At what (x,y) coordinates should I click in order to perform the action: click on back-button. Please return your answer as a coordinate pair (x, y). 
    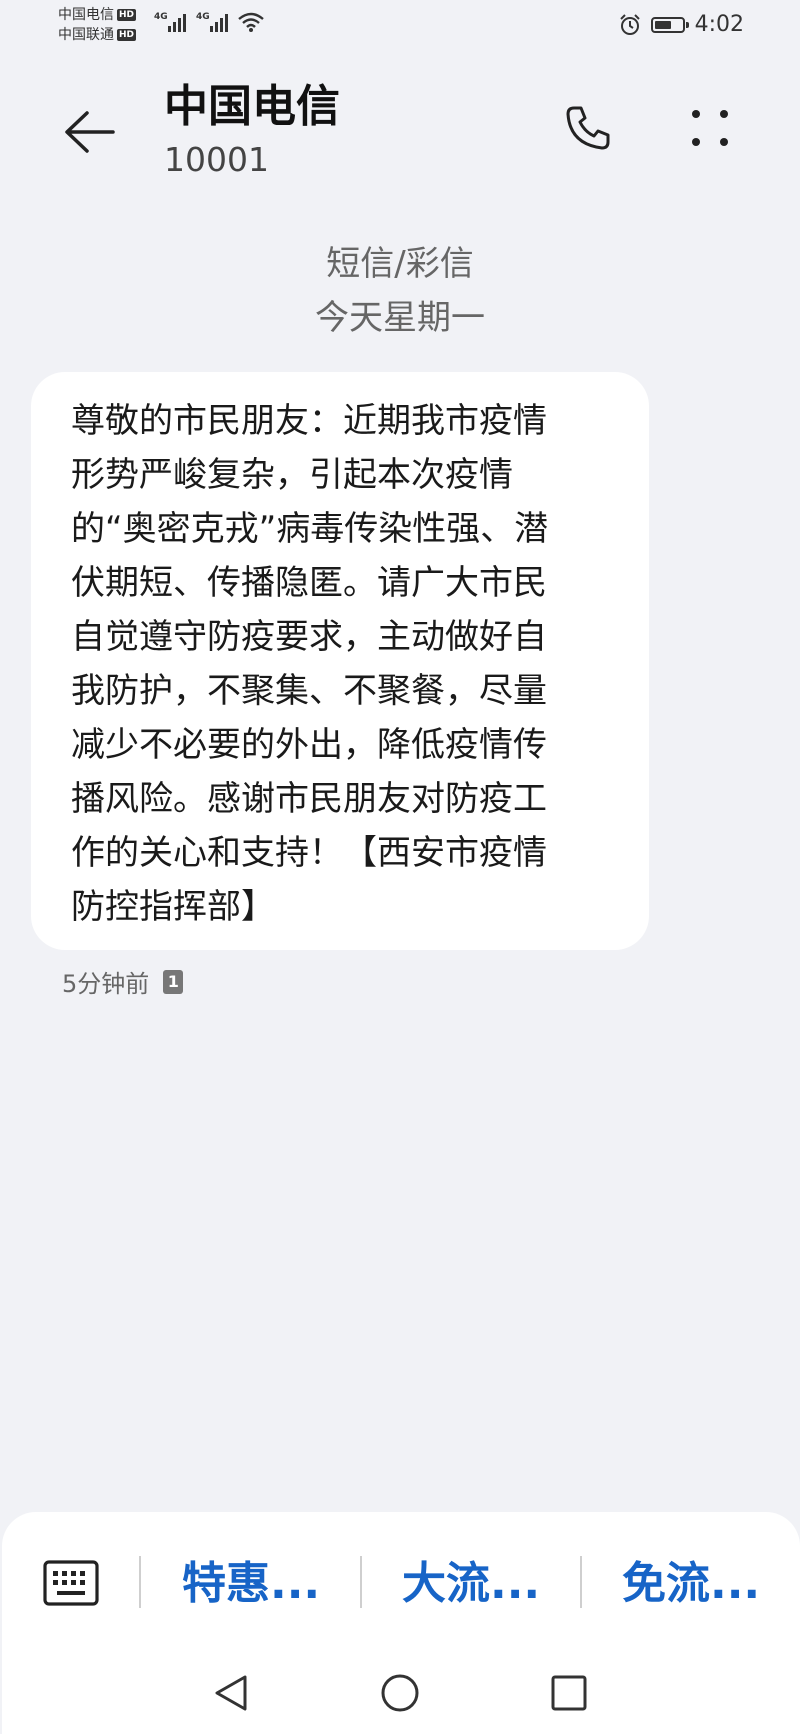
    Looking at the image, I should click on (90, 132).